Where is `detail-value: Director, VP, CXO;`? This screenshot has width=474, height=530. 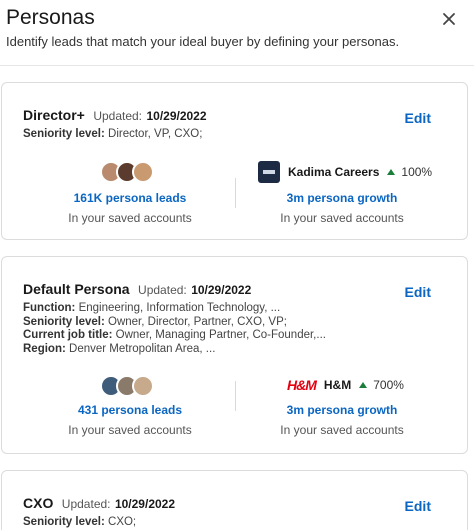
detail-value: Director, VP, CXO; is located at coordinates (155, 134).